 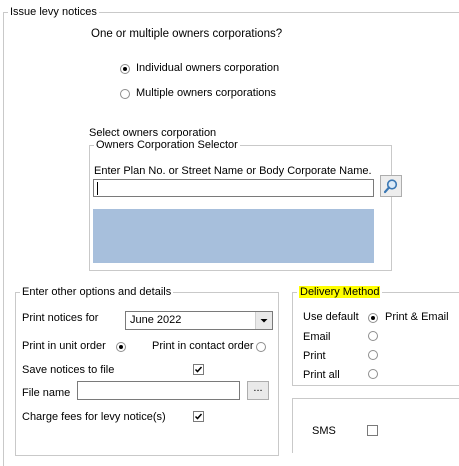 I want to click on individual-owners-corporation-label: Individual owners corporation, so click(x=207, y=68).